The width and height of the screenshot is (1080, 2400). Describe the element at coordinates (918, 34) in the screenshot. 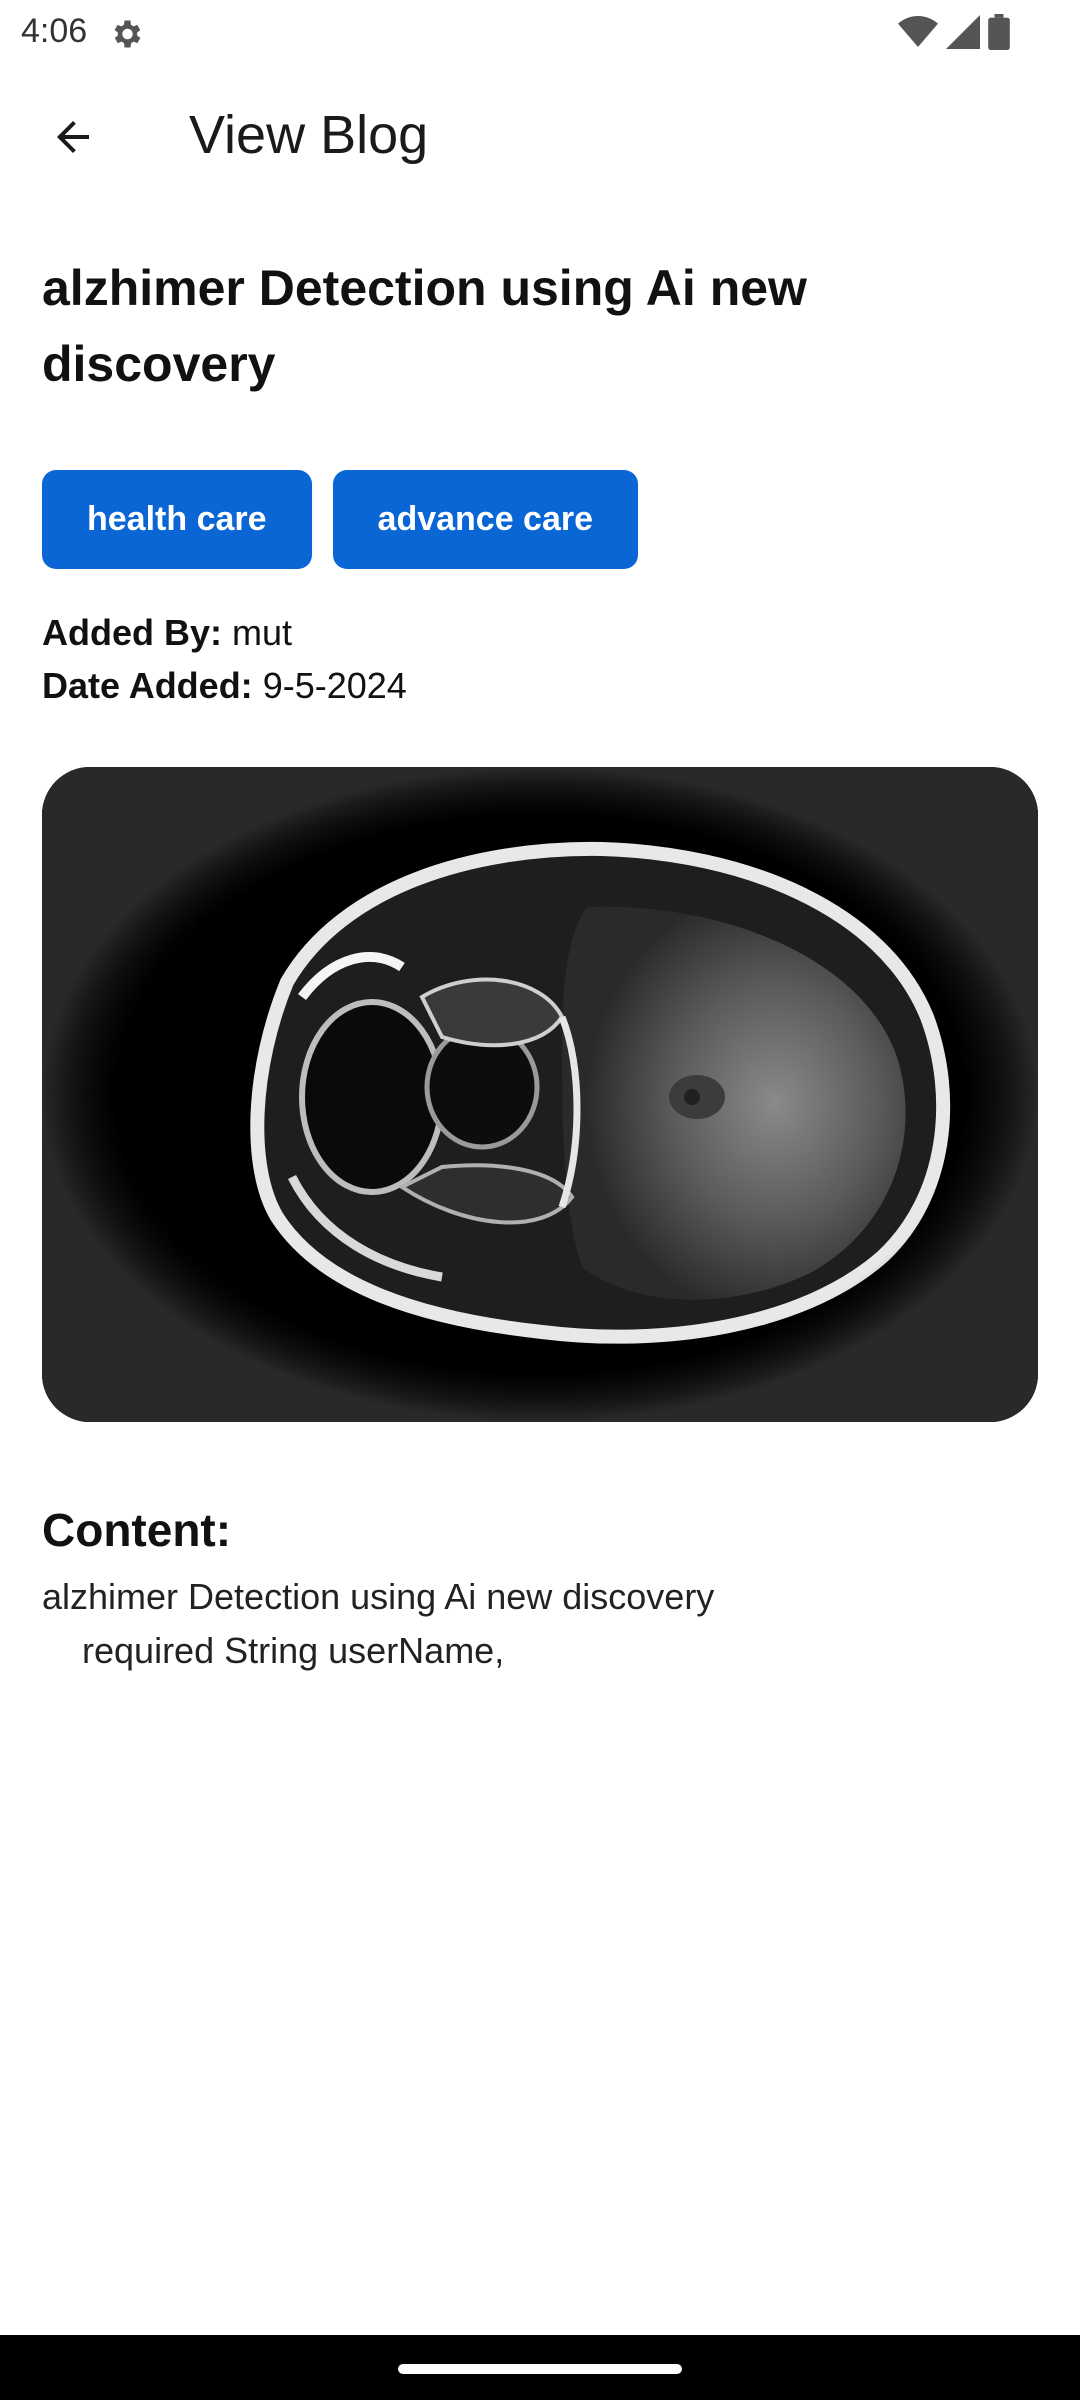

I see `wifi-icon` at that location.